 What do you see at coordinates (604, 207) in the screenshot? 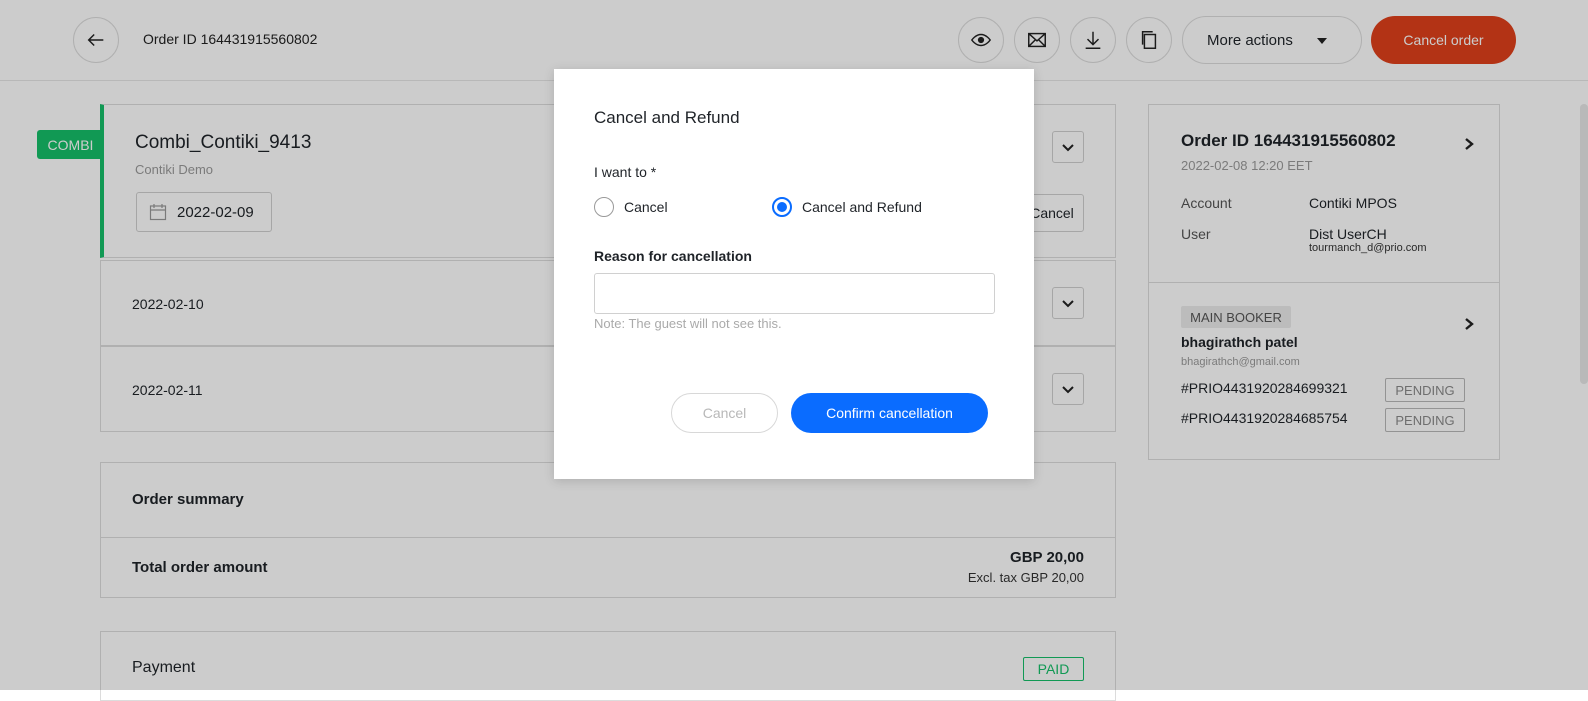
I see `cancel-radio` at bounding box center [604, 207].